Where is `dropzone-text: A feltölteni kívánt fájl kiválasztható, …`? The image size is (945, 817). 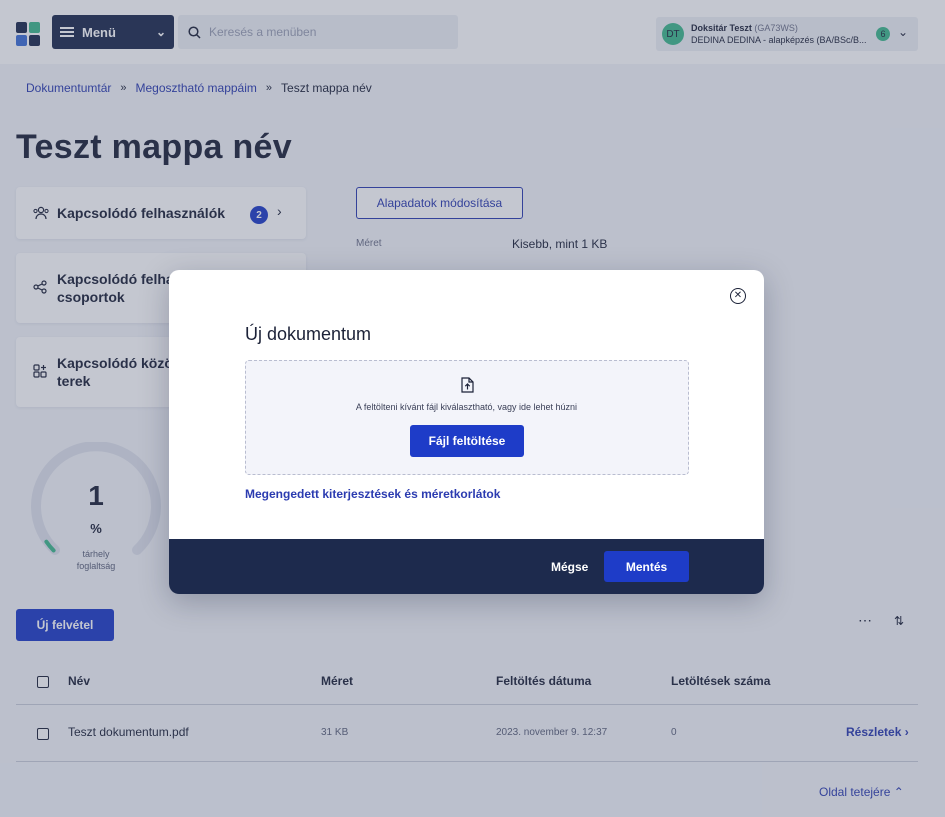 dropzone-text: A feltölteni kívánt fájl kiválasztható, … is located at coordinates (466, 407).